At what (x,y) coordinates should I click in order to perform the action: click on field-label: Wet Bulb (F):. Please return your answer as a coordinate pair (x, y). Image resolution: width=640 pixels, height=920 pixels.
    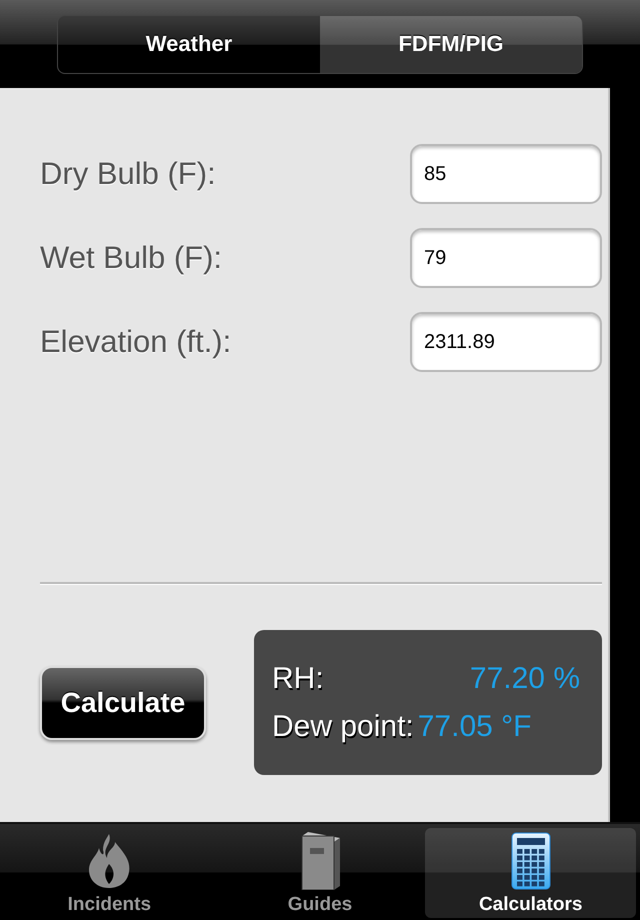
    Looking at the image, I should click on (131, 258).